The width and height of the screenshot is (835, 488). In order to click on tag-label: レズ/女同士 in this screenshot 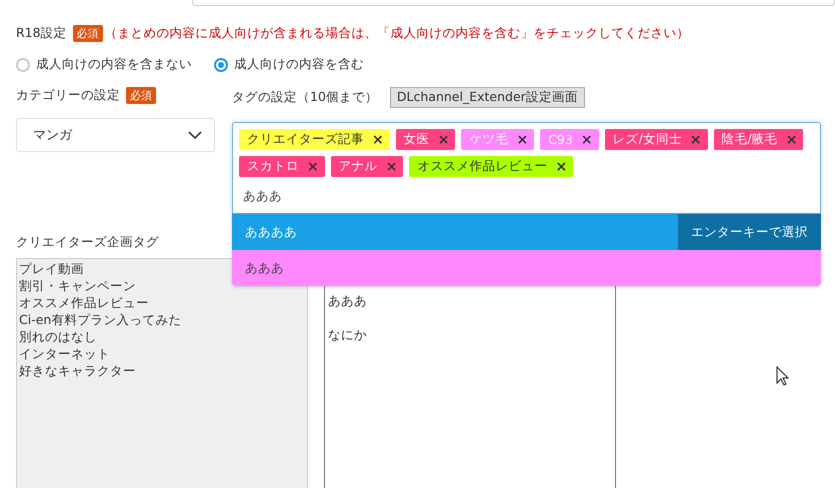, I will do `click(647, 139)`.